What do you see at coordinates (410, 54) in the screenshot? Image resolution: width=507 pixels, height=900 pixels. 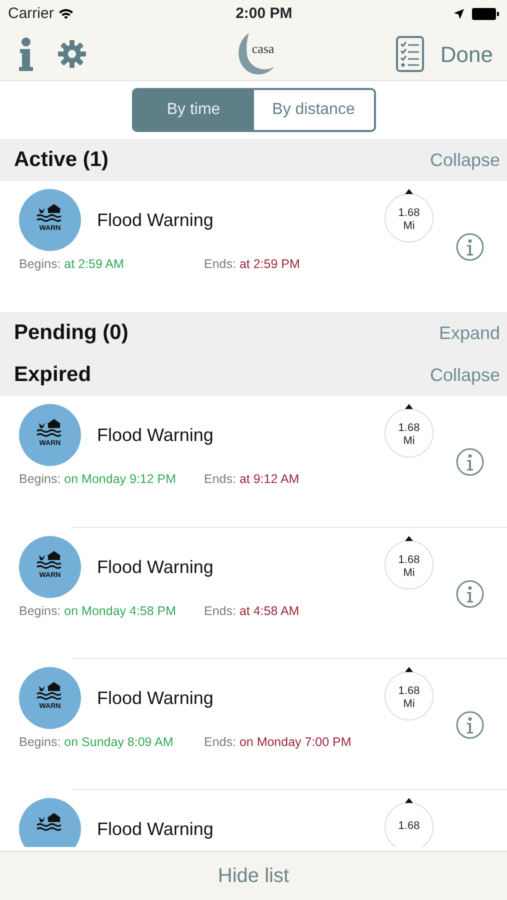 I see `checklist-icon` at bounding box center [410, 54].